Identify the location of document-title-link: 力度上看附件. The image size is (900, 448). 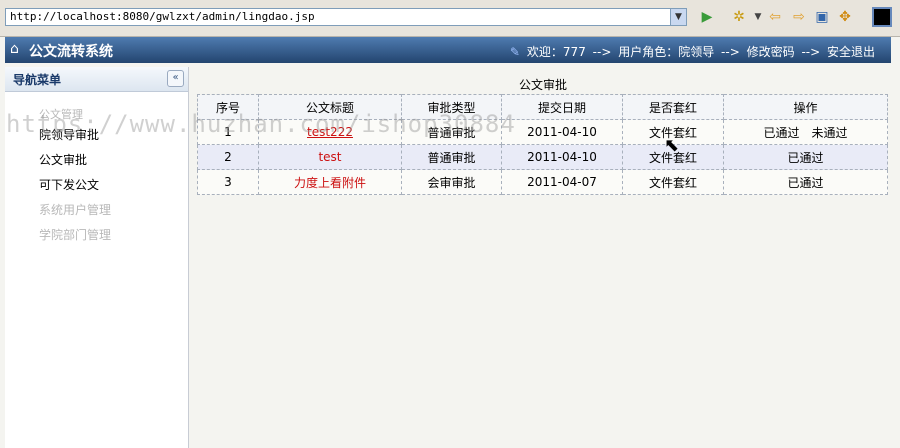
(330, 183).